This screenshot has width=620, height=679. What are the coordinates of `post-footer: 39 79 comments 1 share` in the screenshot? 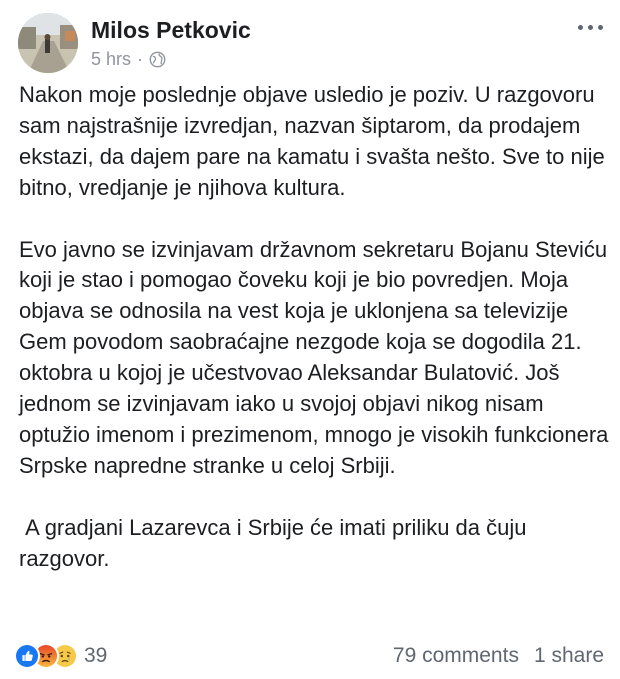 It's located at (309, 655).